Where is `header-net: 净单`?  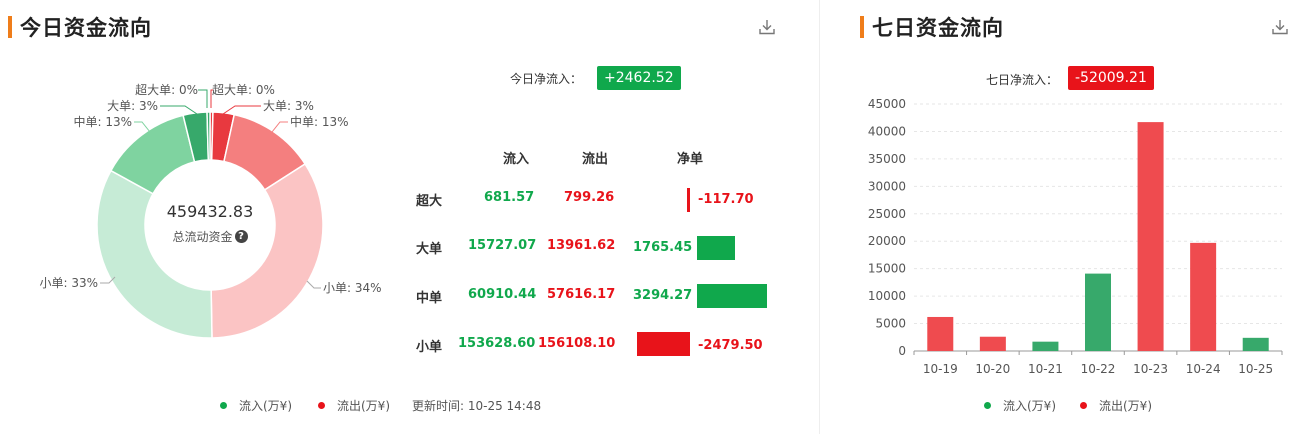 header-net: 净单 is located at coordinates (690, 159).